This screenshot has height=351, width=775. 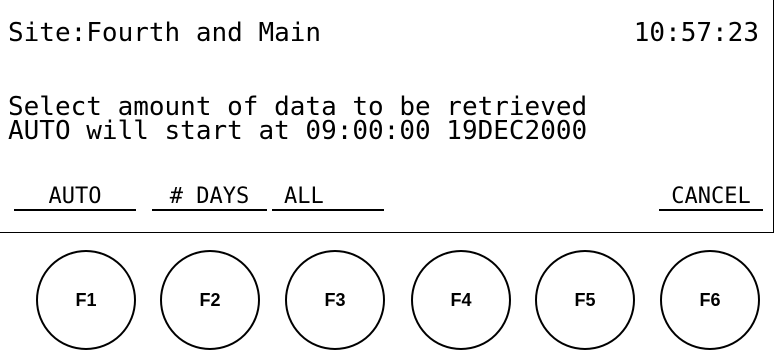 What do you see at coordinates (710, 300) in the screenshot?
I see `f6-button: F6` at bounding box center [710, 300].